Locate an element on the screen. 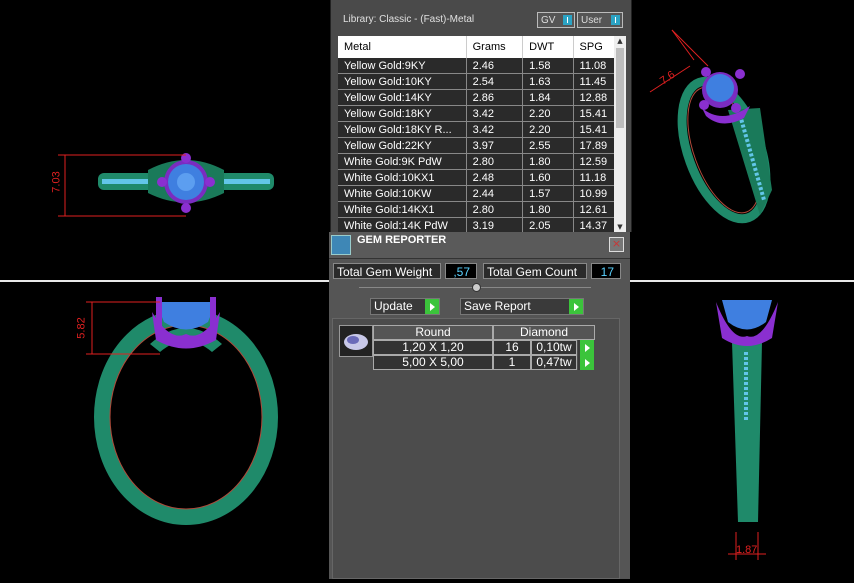 This screenshot has width=854, height=583. ring-top-view is located at coordinates (166, 185).